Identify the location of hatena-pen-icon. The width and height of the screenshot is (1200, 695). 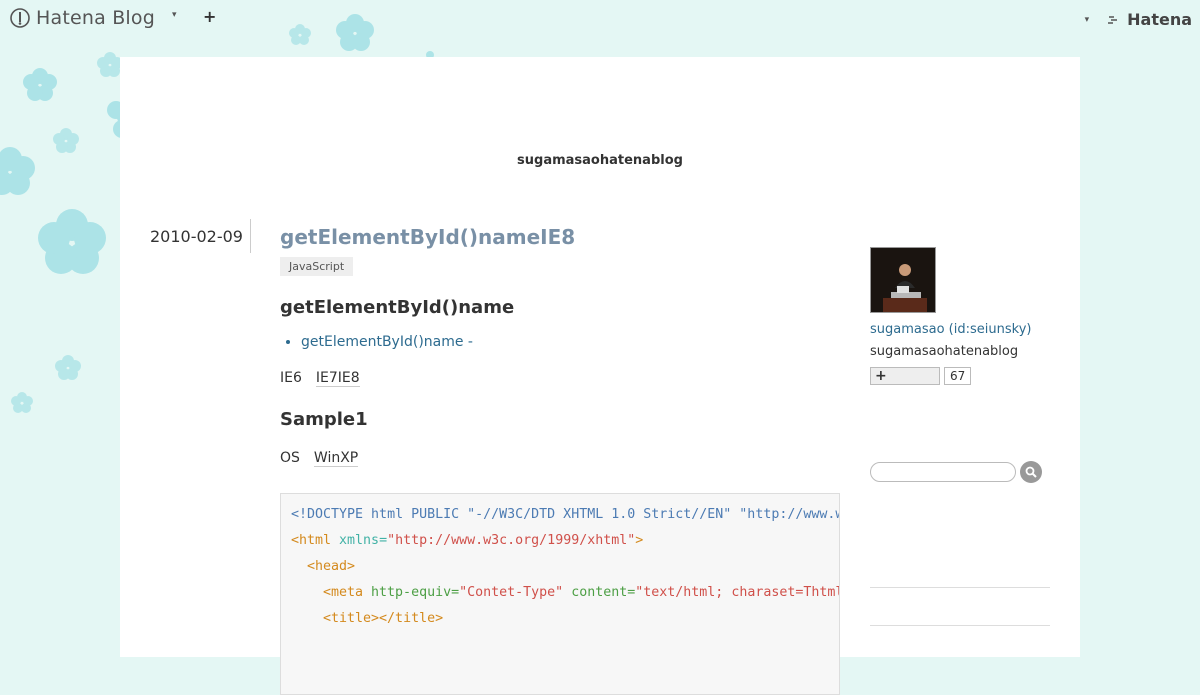
(20, 18).